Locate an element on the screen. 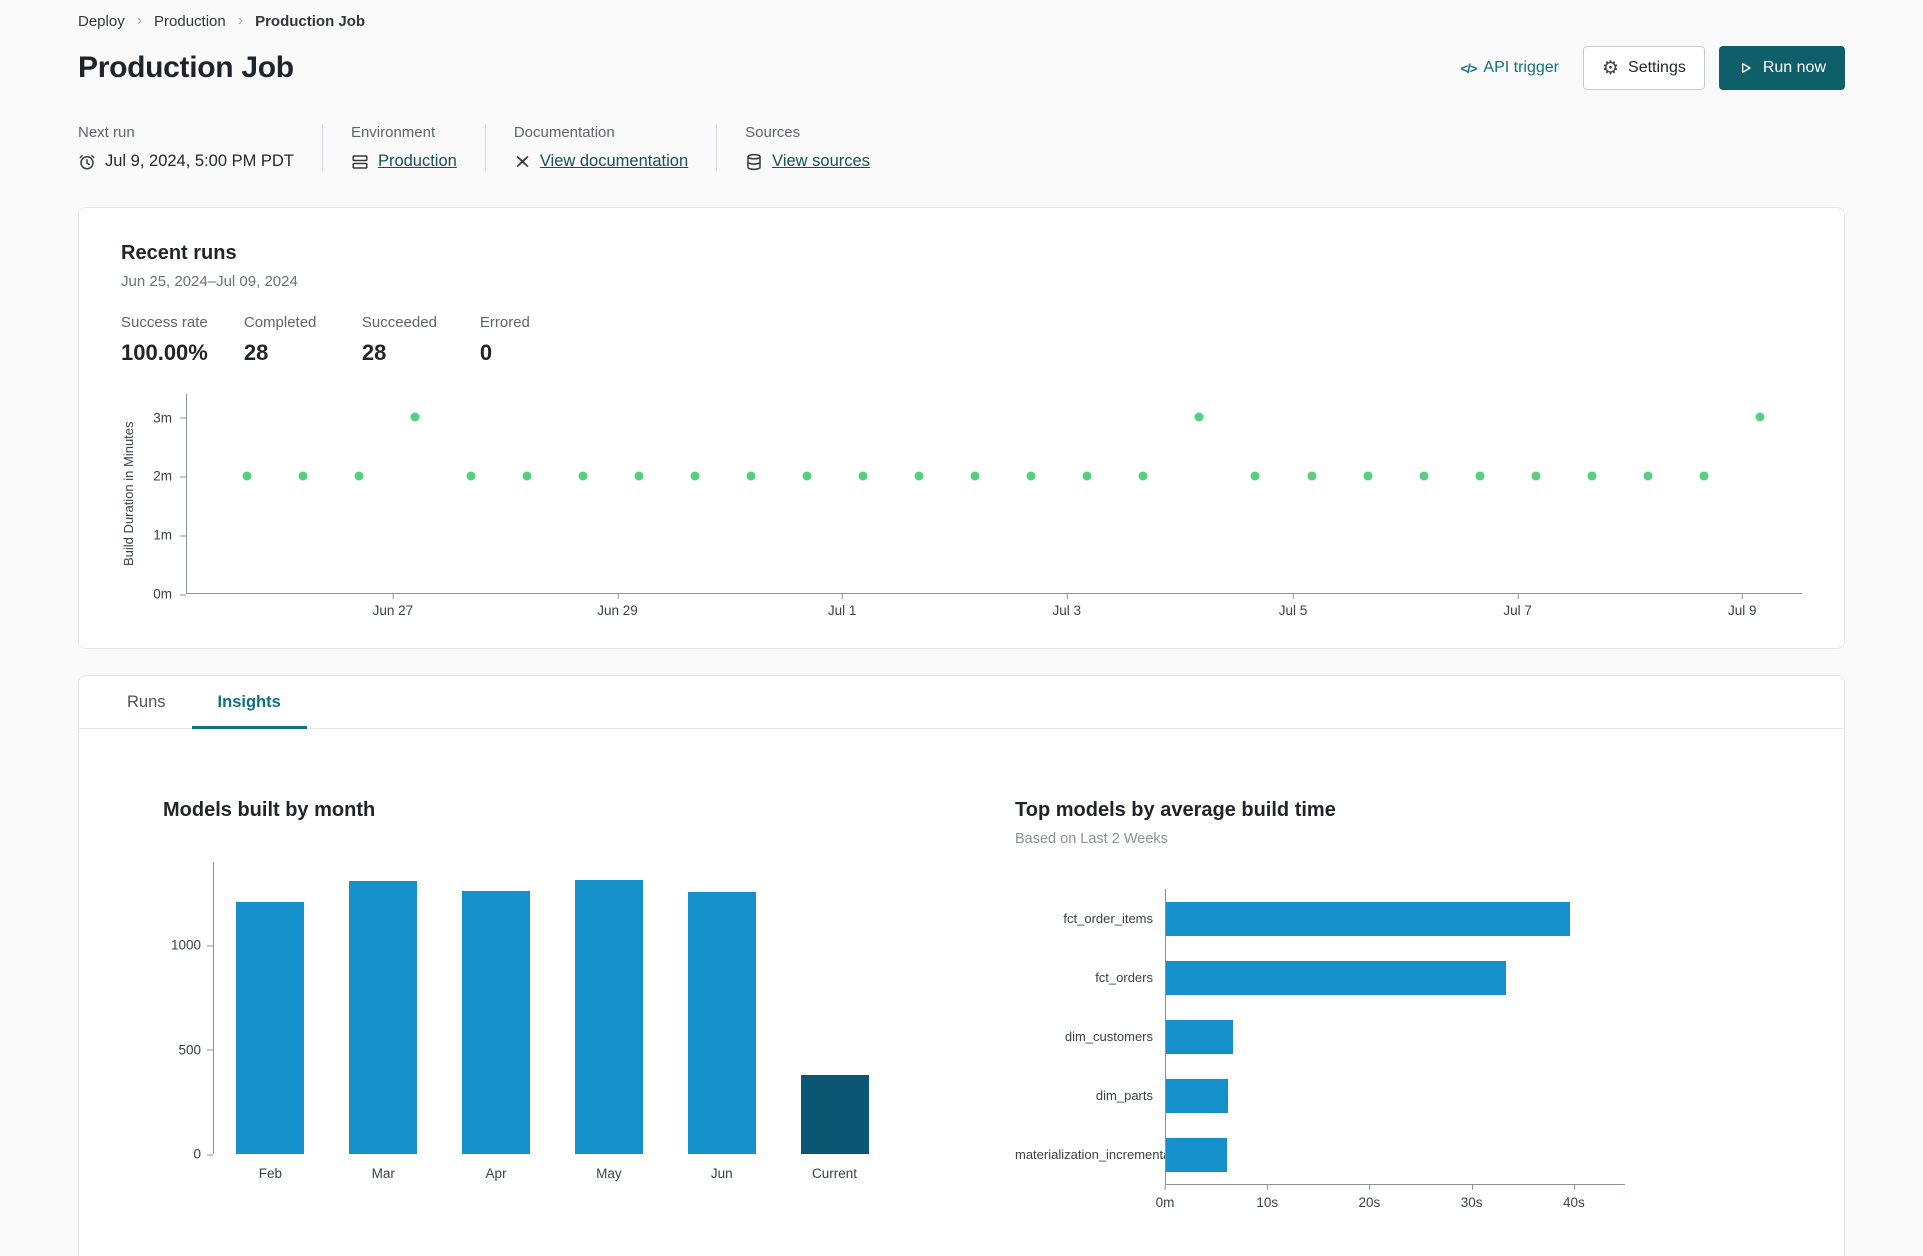  build-time-bar-dim_customers is located at coordinates (1200, 1036).